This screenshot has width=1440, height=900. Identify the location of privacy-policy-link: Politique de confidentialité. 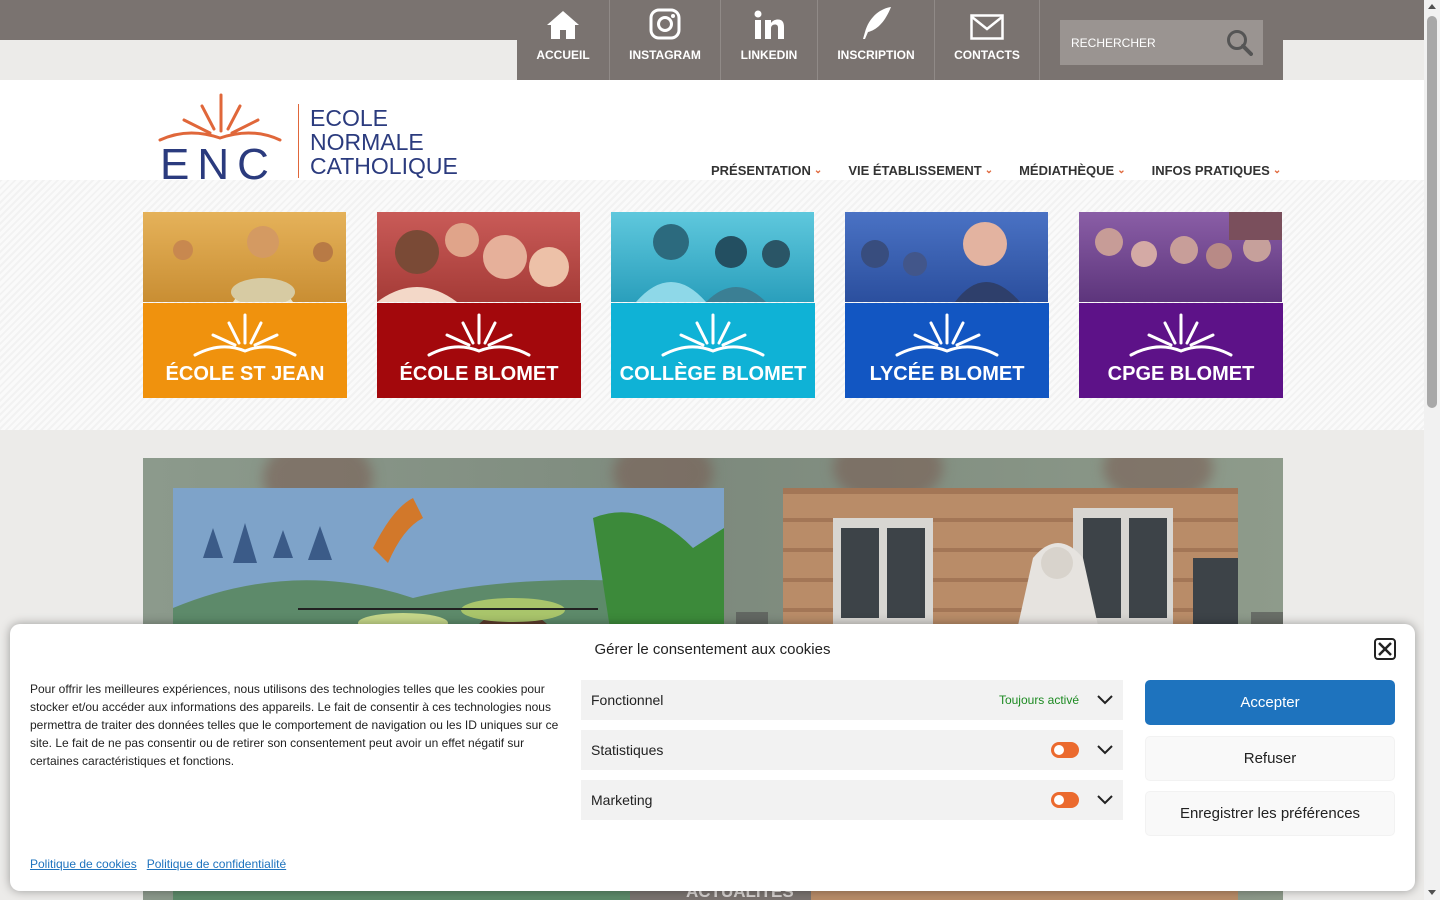
(216, 864).